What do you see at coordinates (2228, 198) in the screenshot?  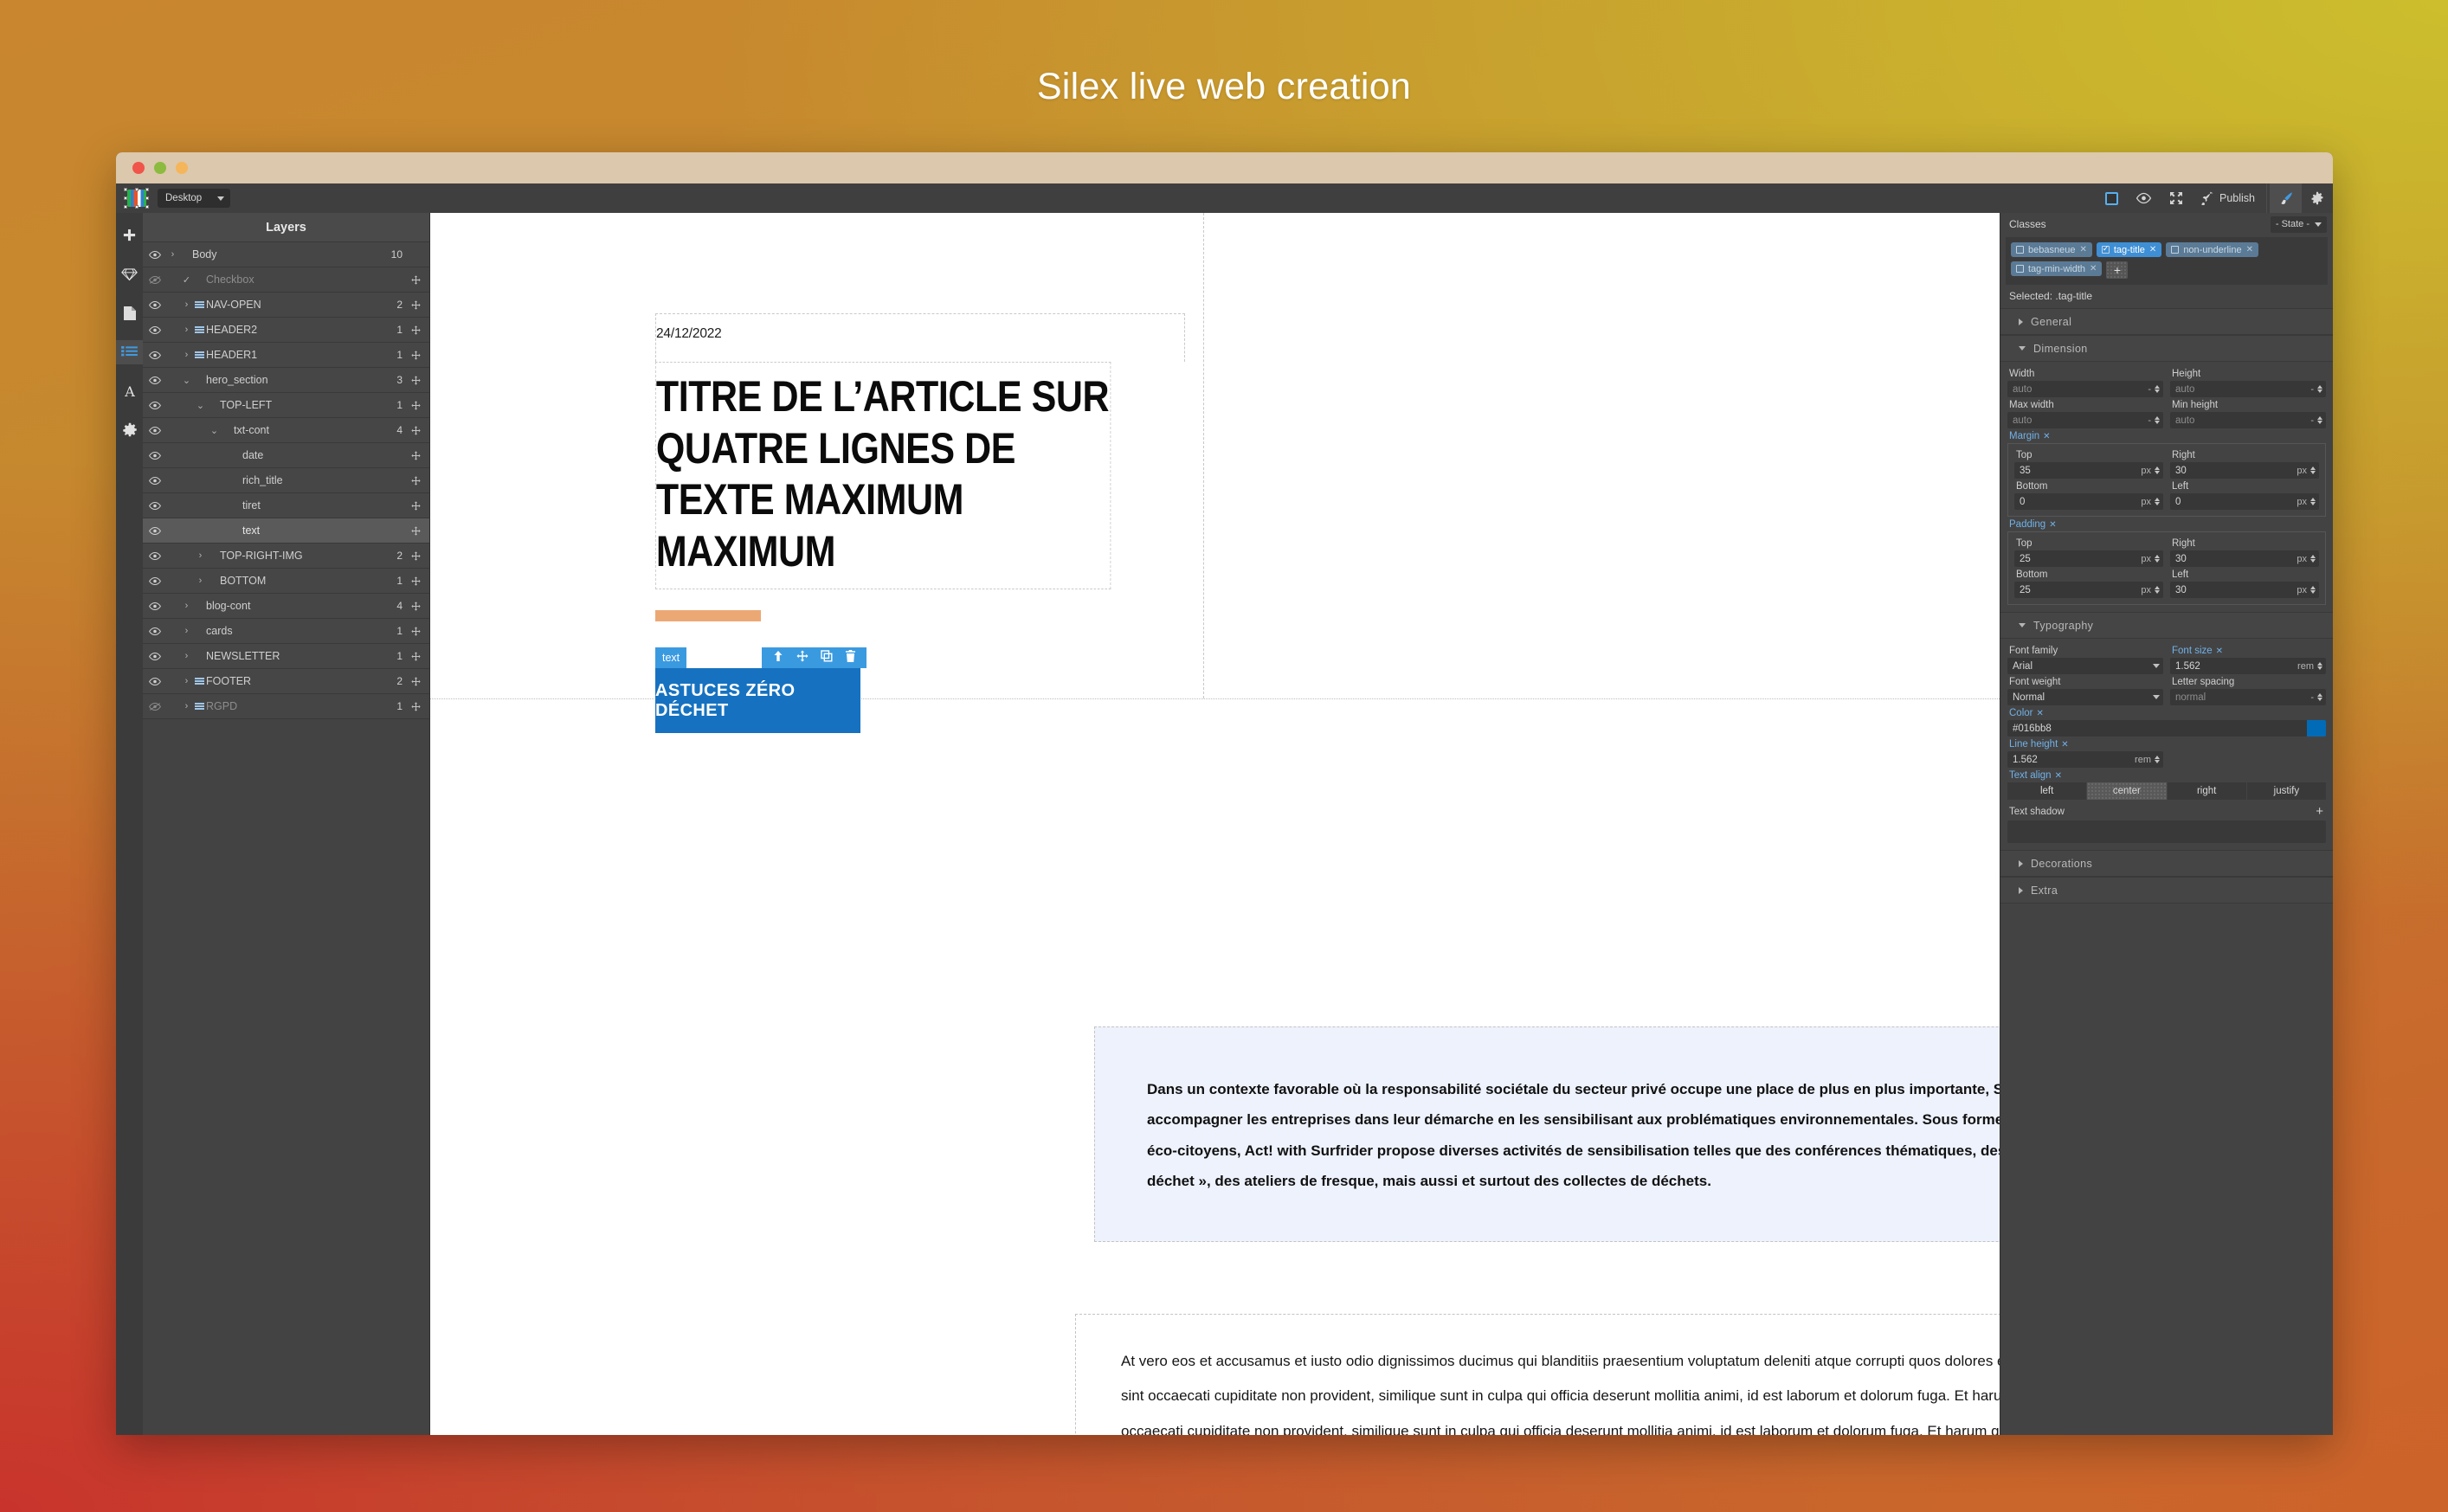 I see `publish-button: Publish` at bounding box center [2228, 198].